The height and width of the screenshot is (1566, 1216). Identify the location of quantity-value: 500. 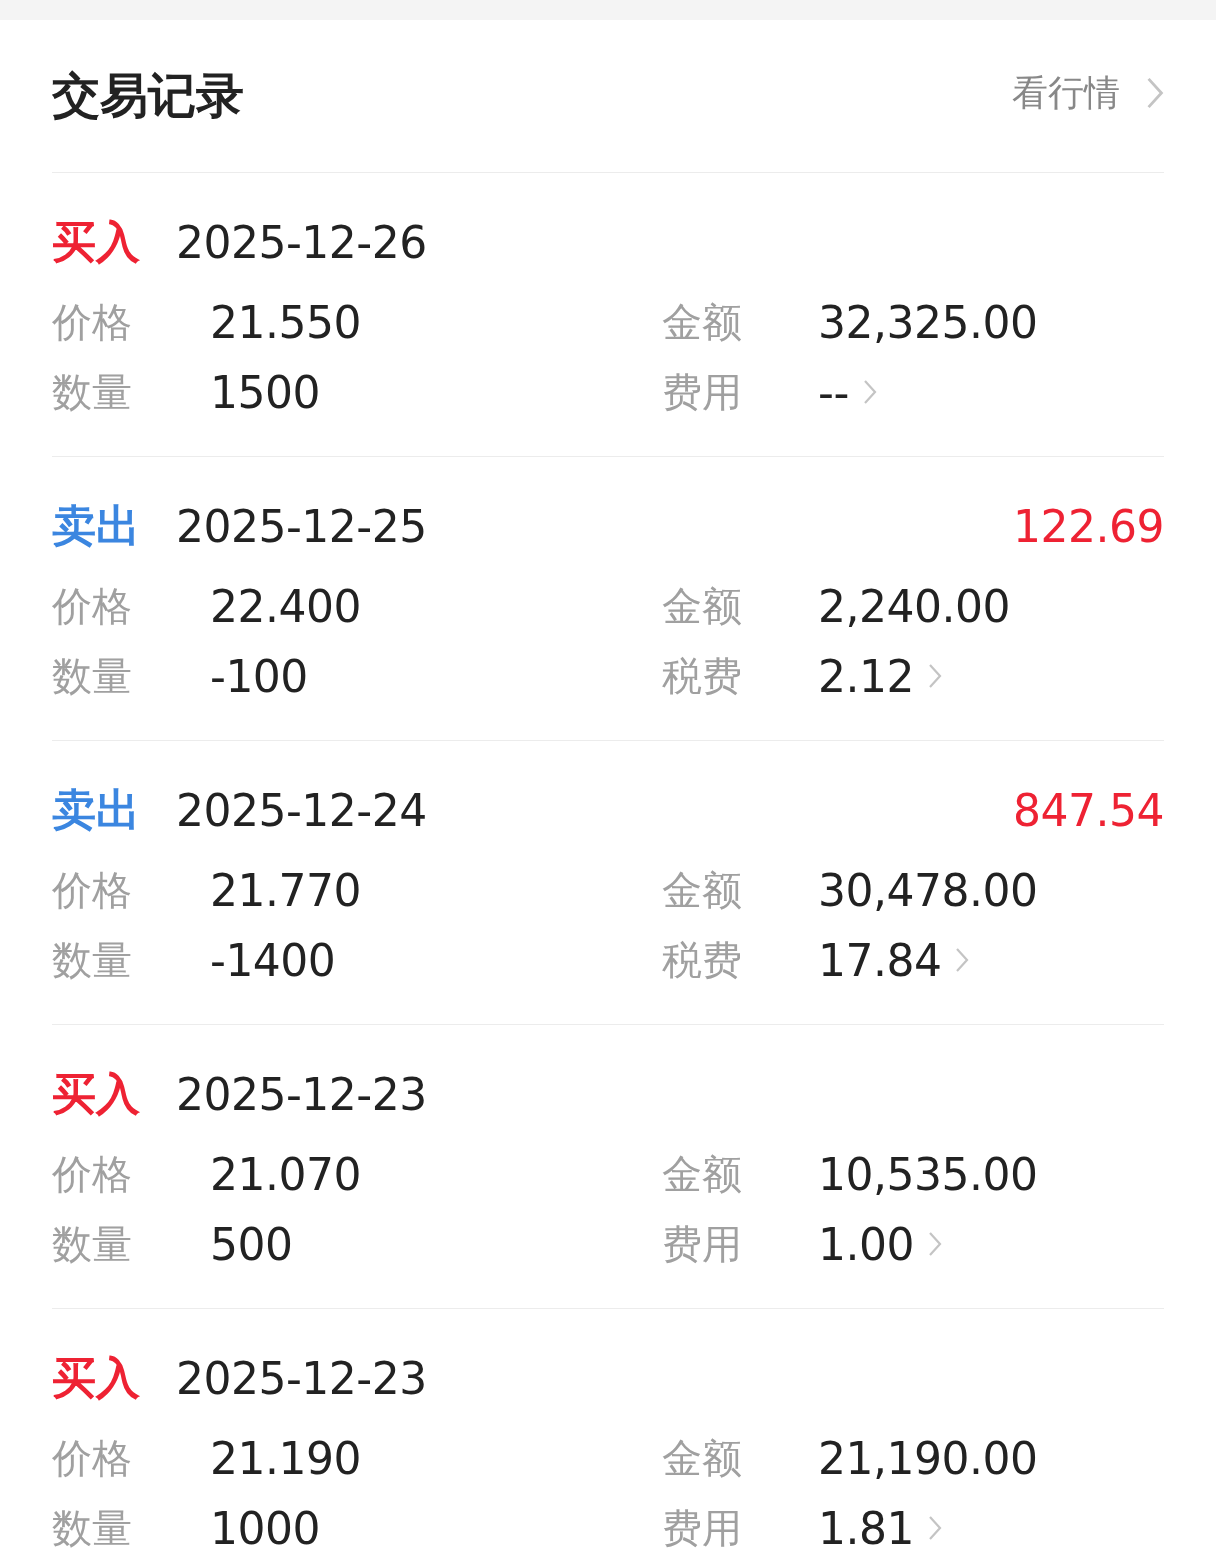
(252, 1244).